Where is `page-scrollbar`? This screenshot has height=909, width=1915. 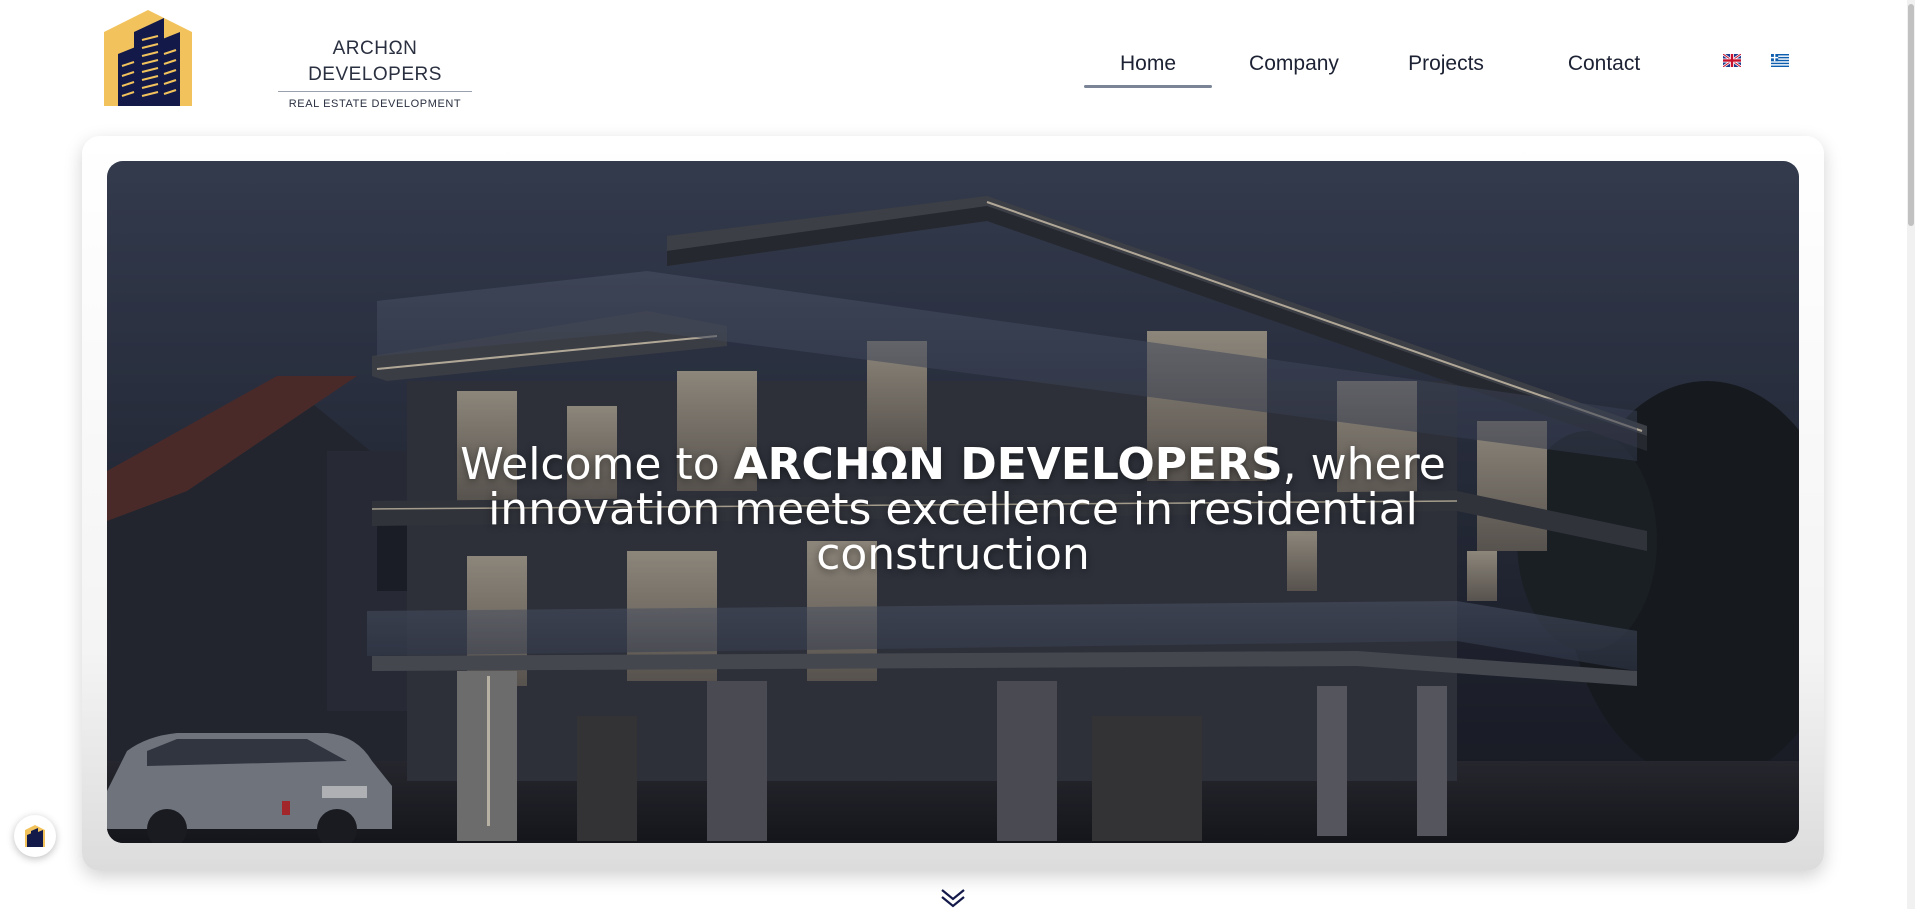
page-scrollbar is located at coordinates (1911, 454).